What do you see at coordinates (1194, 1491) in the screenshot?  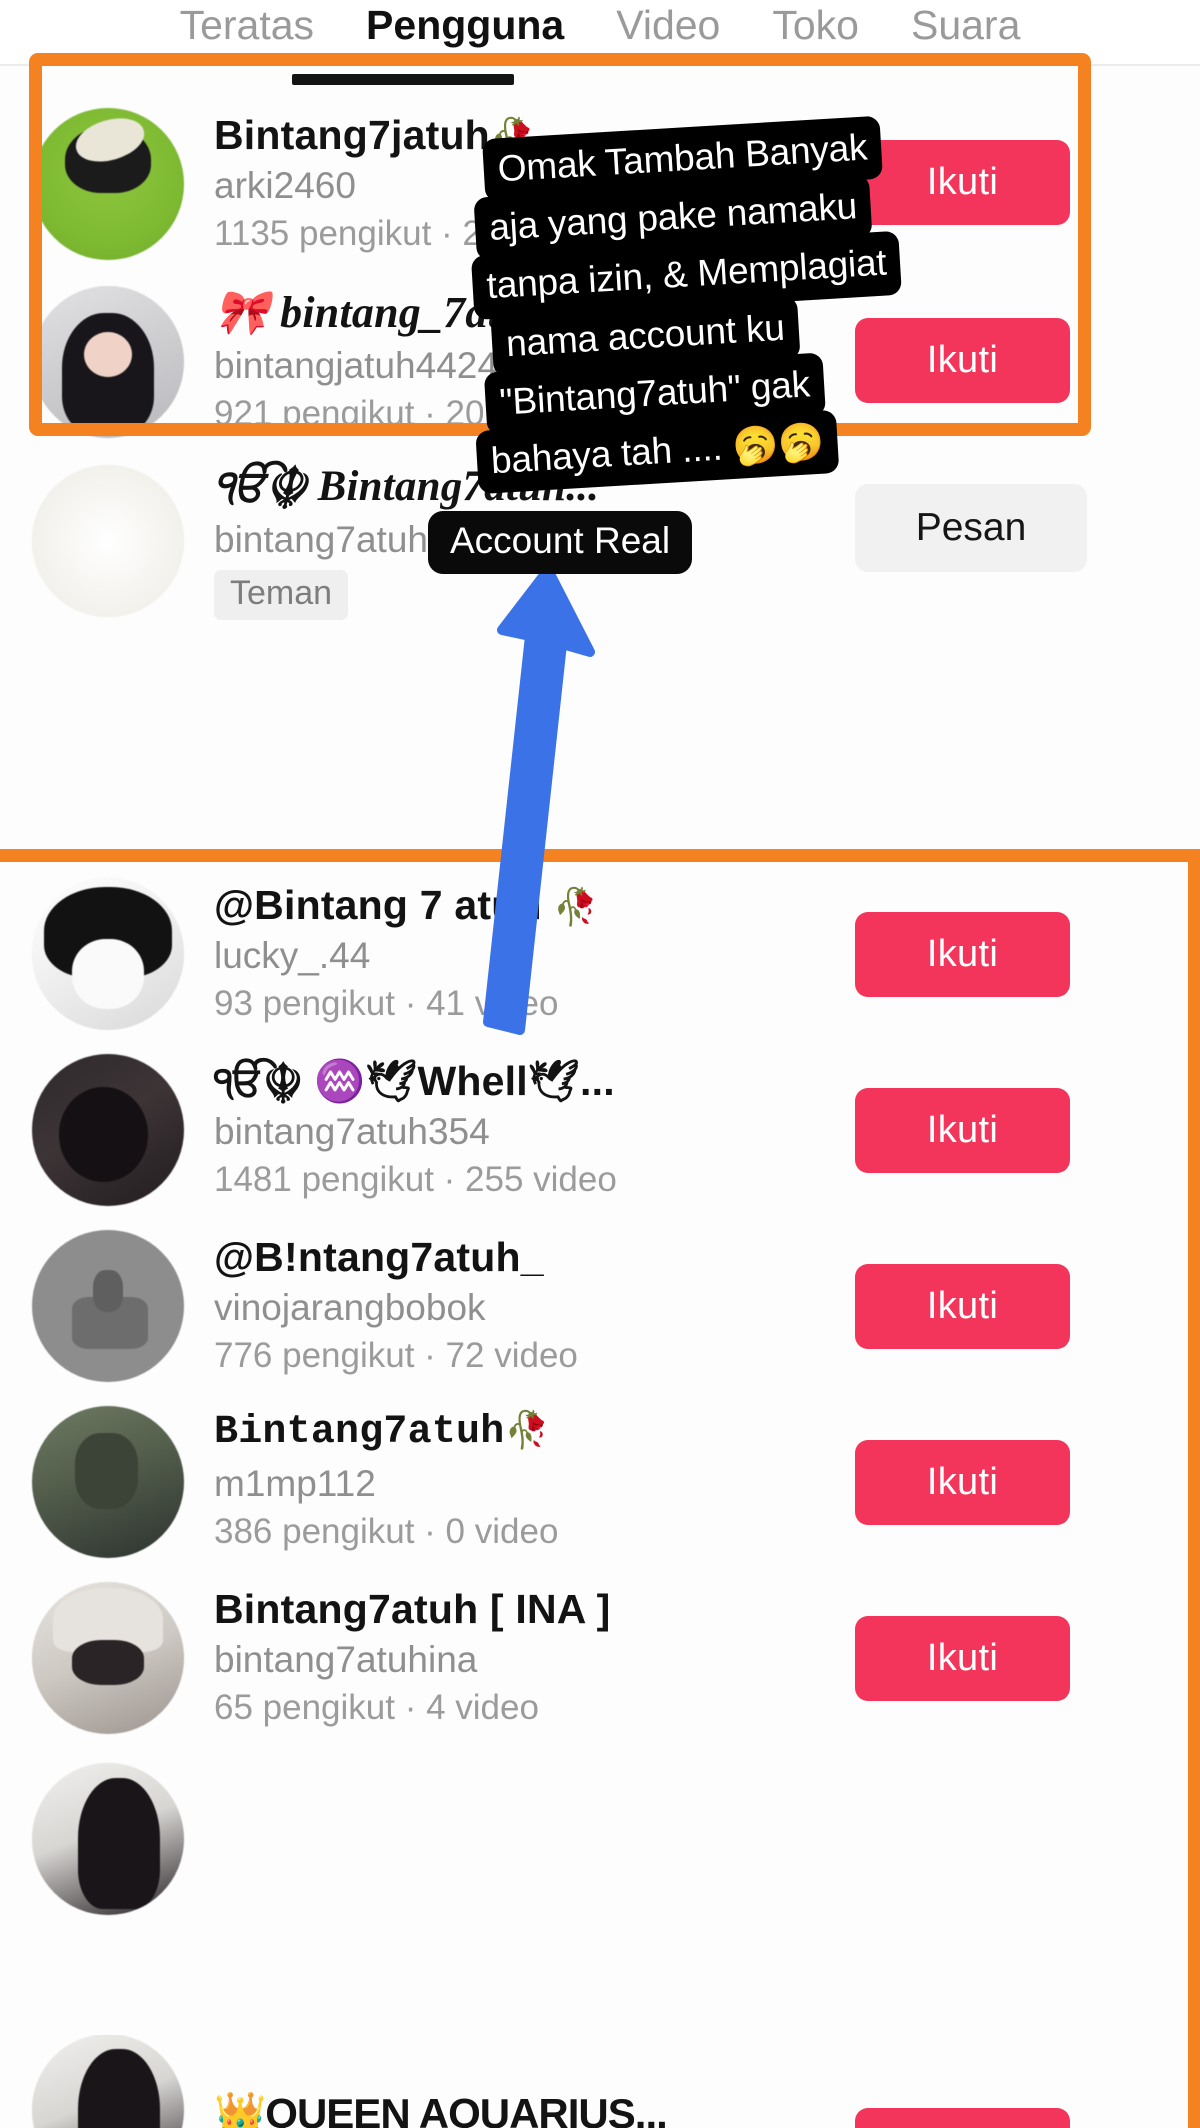 I see `orange-right-edge` at bounding box center [1194, 1491].